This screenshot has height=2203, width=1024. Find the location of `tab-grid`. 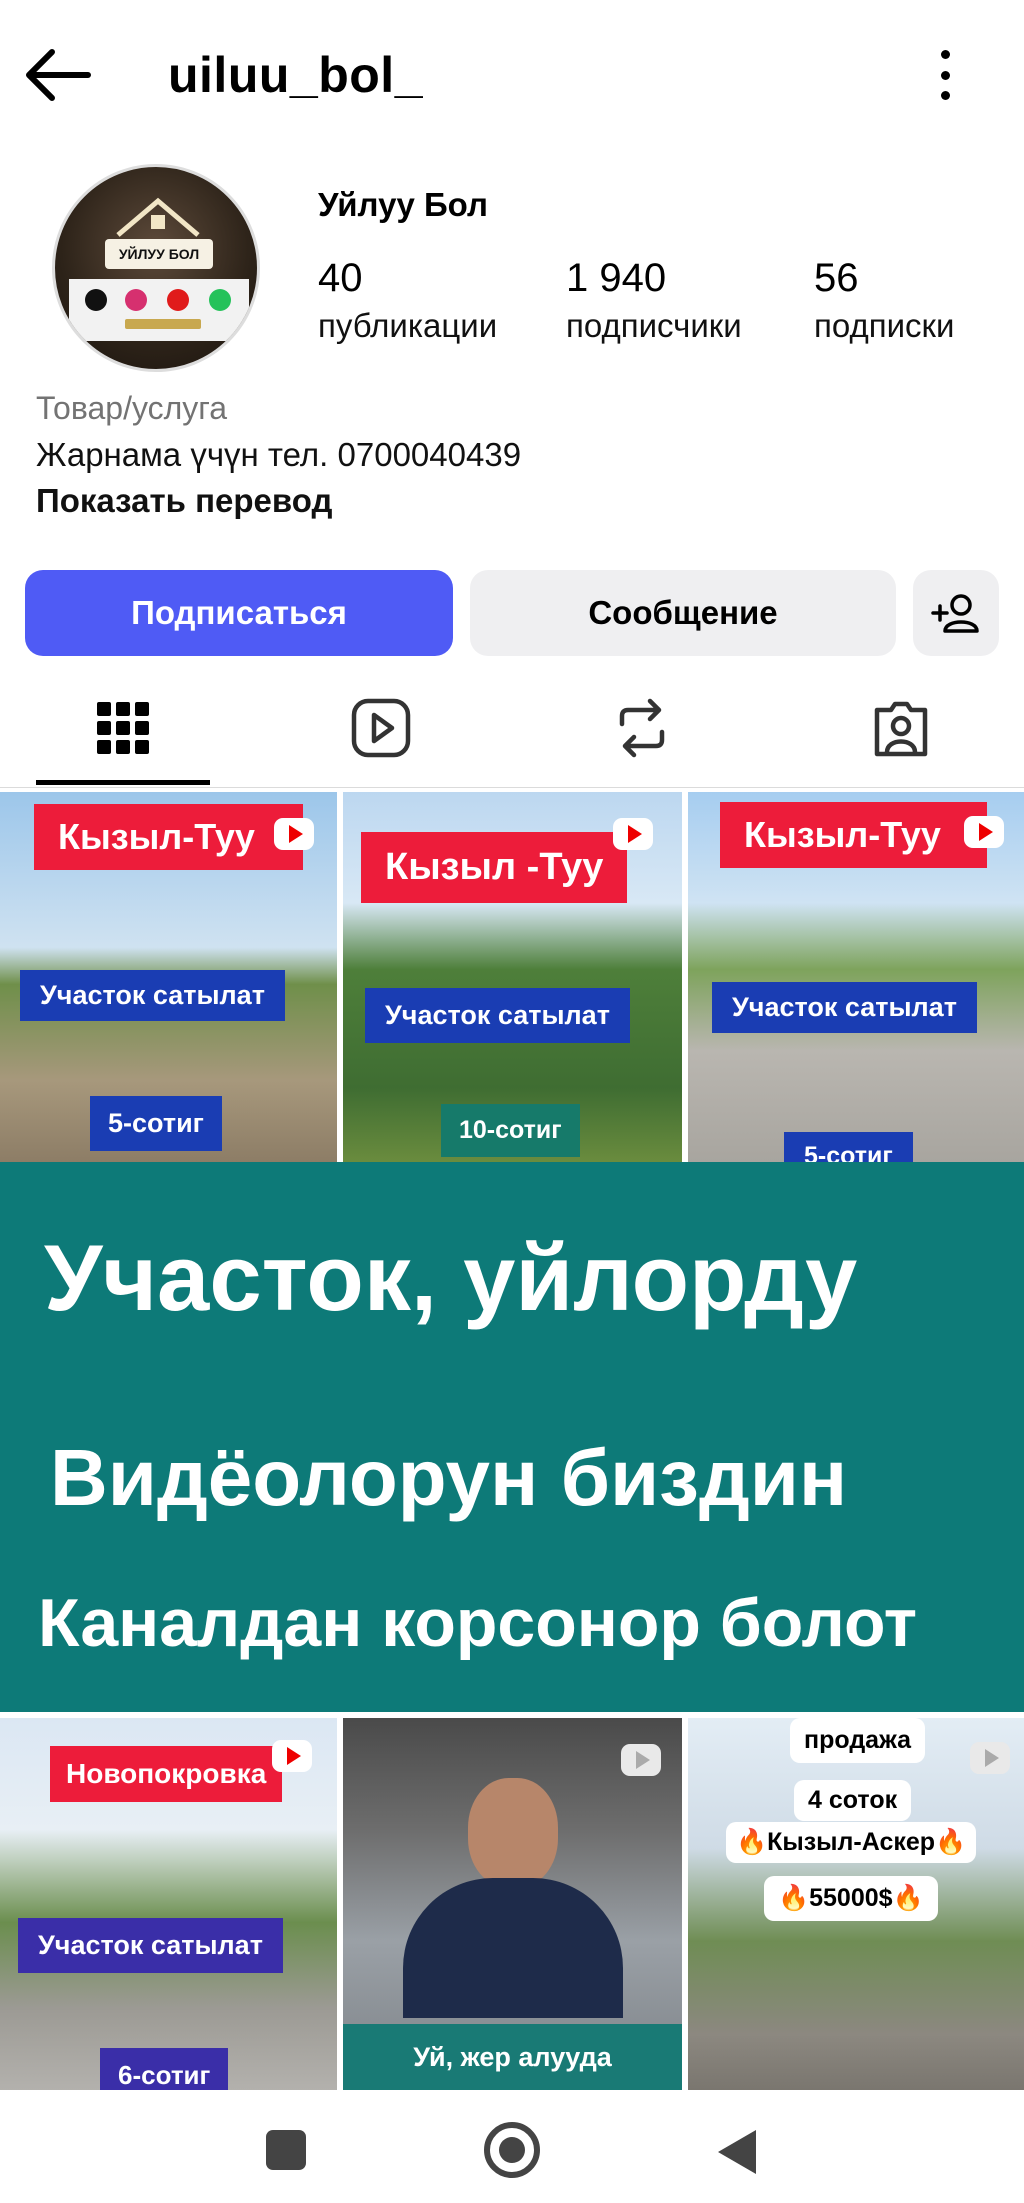

tab-grid is located at coordinates (123, 728).